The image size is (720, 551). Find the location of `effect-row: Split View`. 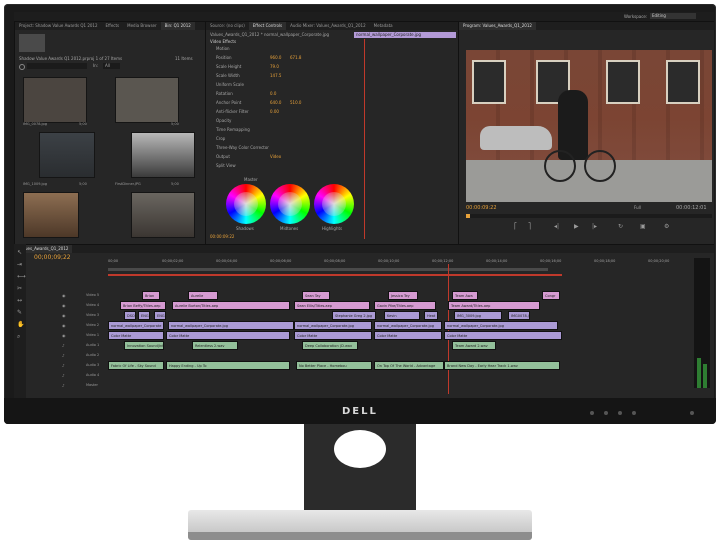

effect-row: Split View is located at coordinates (286, 166).